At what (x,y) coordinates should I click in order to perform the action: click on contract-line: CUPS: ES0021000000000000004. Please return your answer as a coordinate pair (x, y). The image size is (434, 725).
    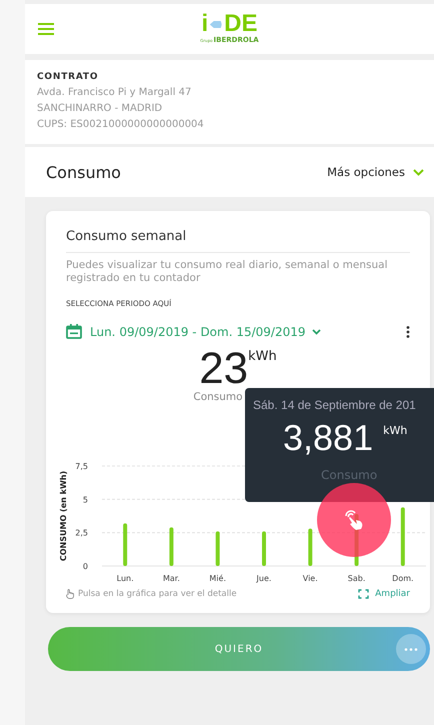
    Looking at the image, I should click on (121, 125).